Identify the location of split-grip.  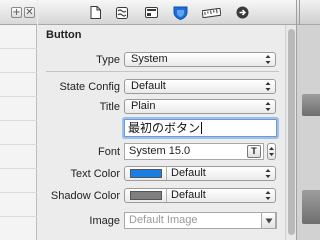
(298, 12).